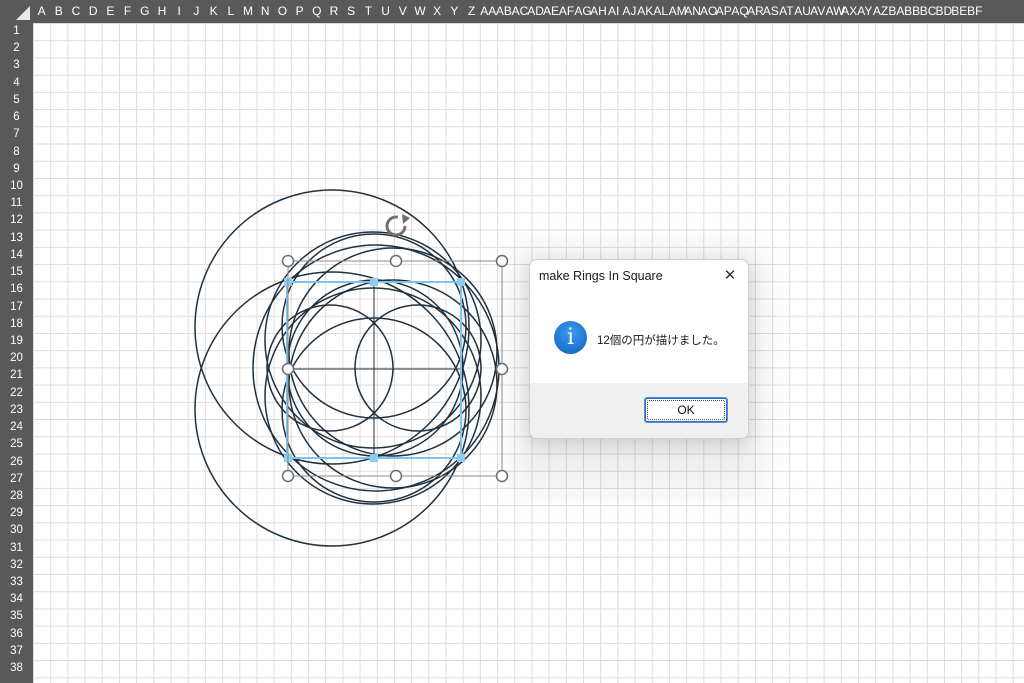  I want to click on ok-button-label: OK, so click(686, 410).